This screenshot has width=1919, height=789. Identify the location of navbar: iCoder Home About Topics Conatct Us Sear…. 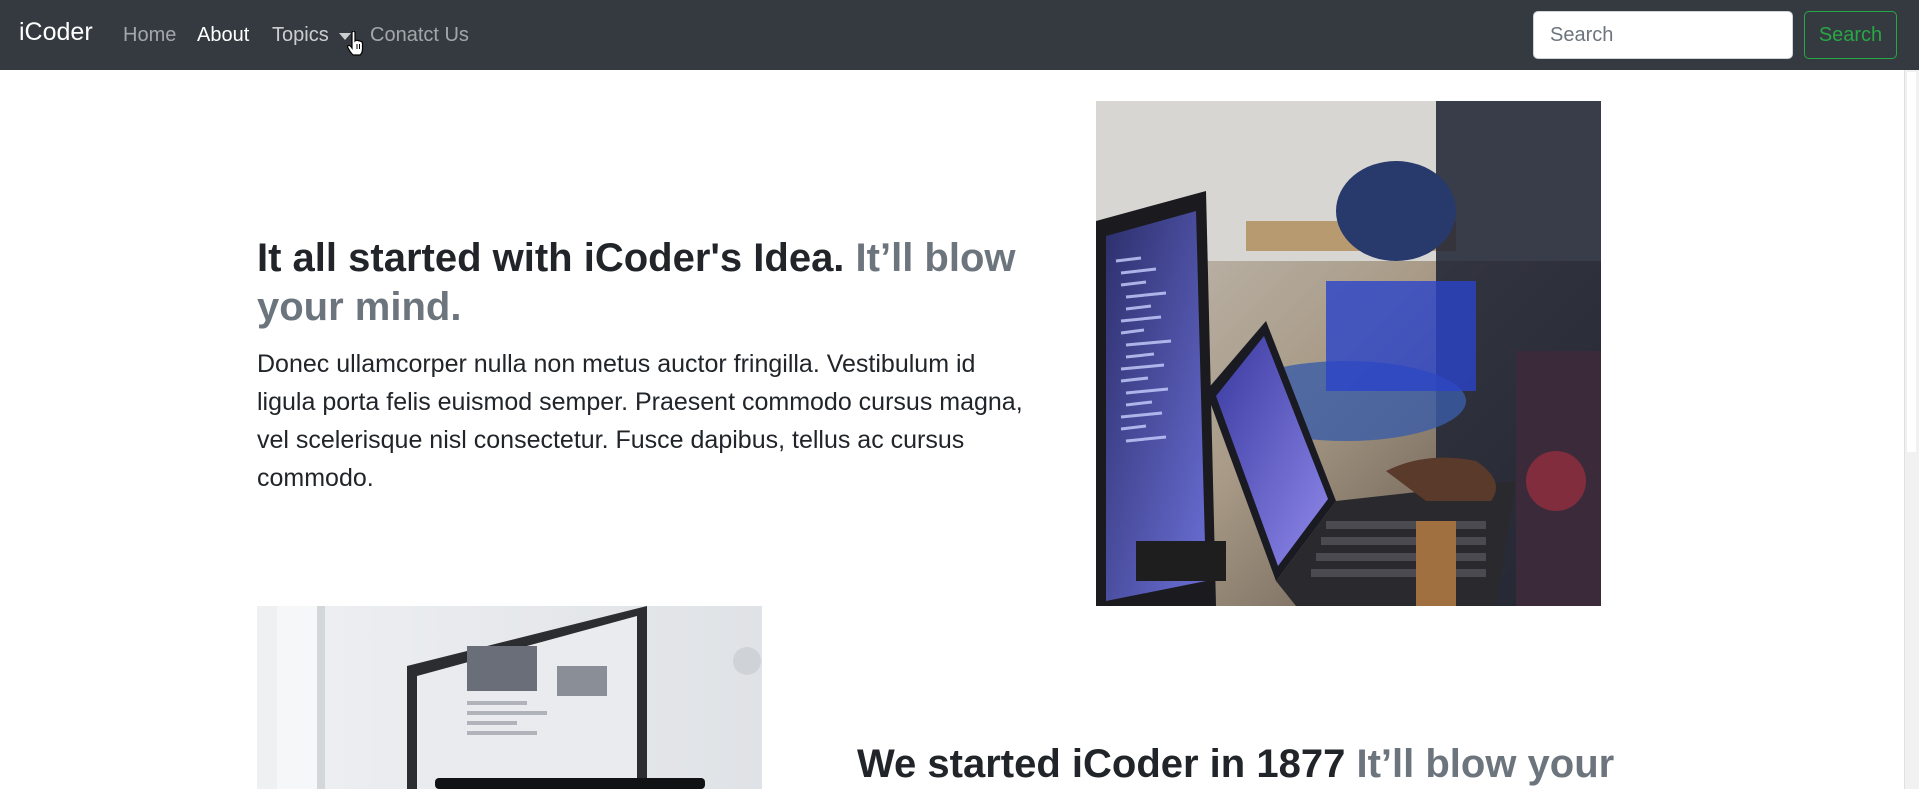
(959, 35).